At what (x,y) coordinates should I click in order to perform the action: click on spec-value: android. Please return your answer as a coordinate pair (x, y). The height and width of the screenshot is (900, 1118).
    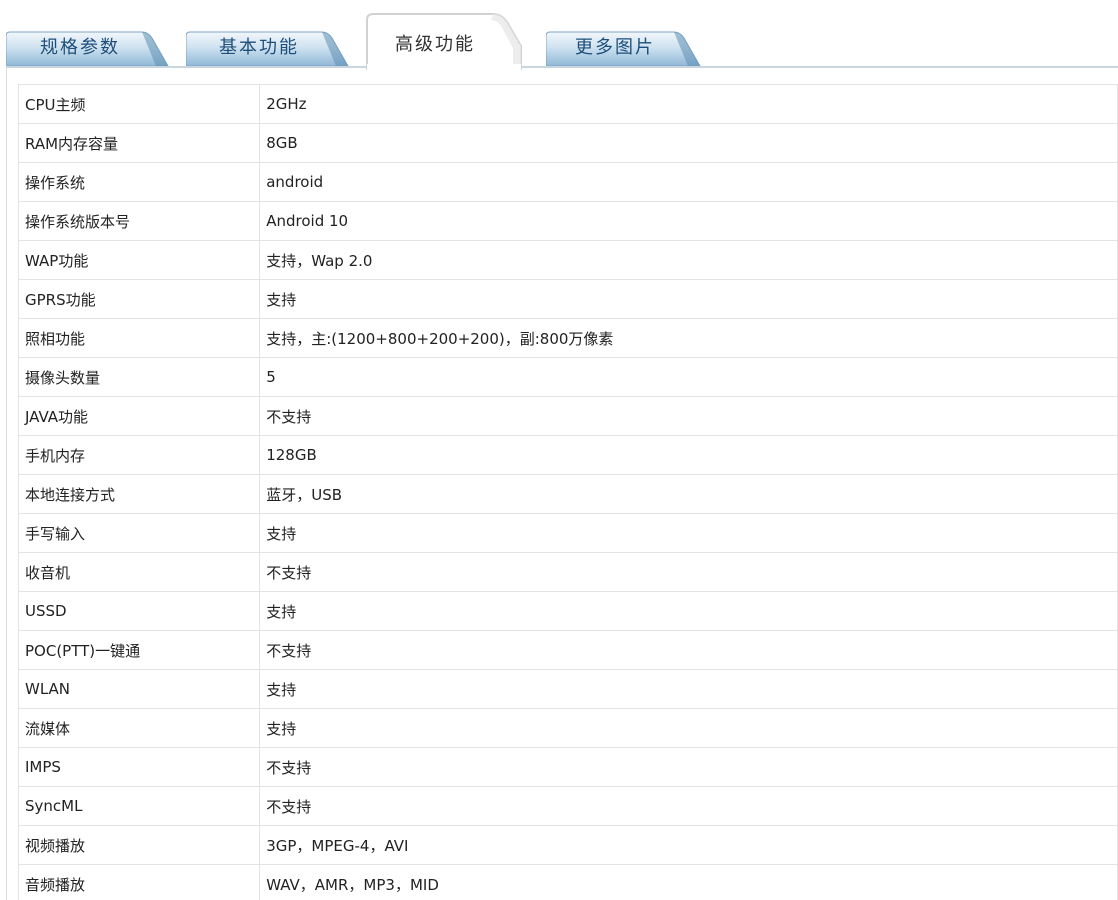
    Looking at the image, I should click on (688, 182).